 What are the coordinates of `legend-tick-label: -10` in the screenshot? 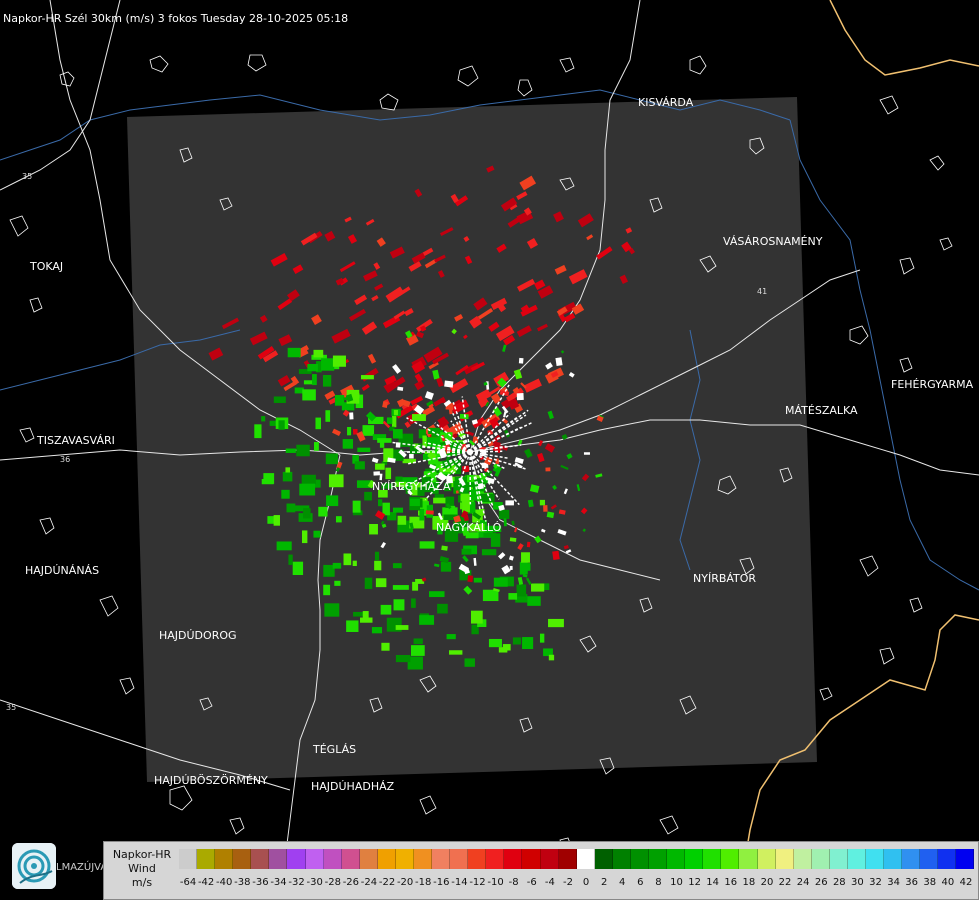 It's located at (495, 882).